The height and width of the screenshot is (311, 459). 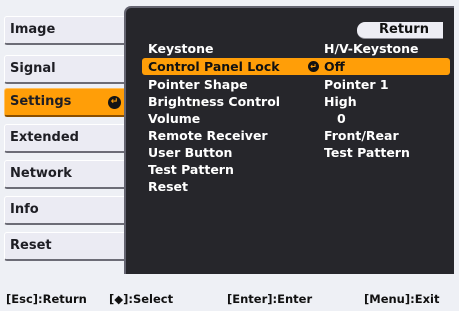 What do you see at coordinates (367, 152) in the screenshot?
I see `menu-item-value: Test Pattern` at bounding box center [367, 152].